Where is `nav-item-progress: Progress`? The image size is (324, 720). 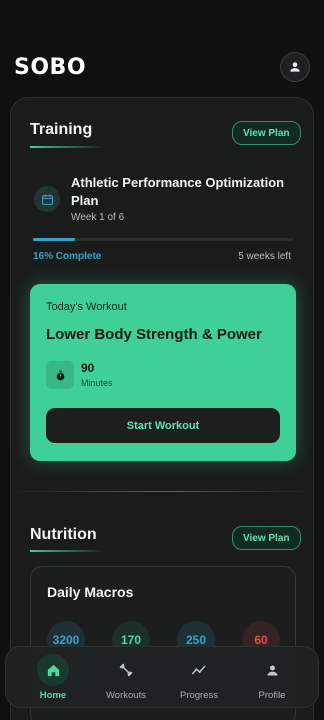
nav-item-progress: Progress is located at coordinates (199, 678).